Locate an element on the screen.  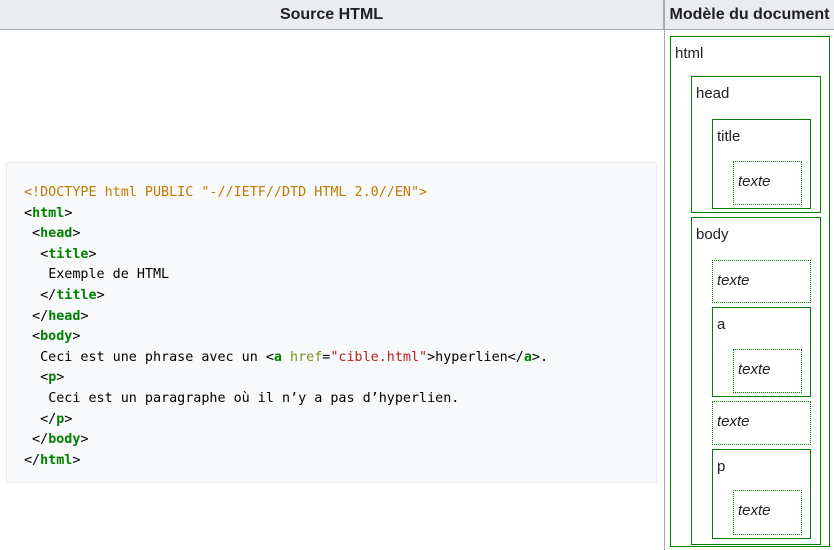
node-body-text-1: texte is located at coordinates (761, 281).